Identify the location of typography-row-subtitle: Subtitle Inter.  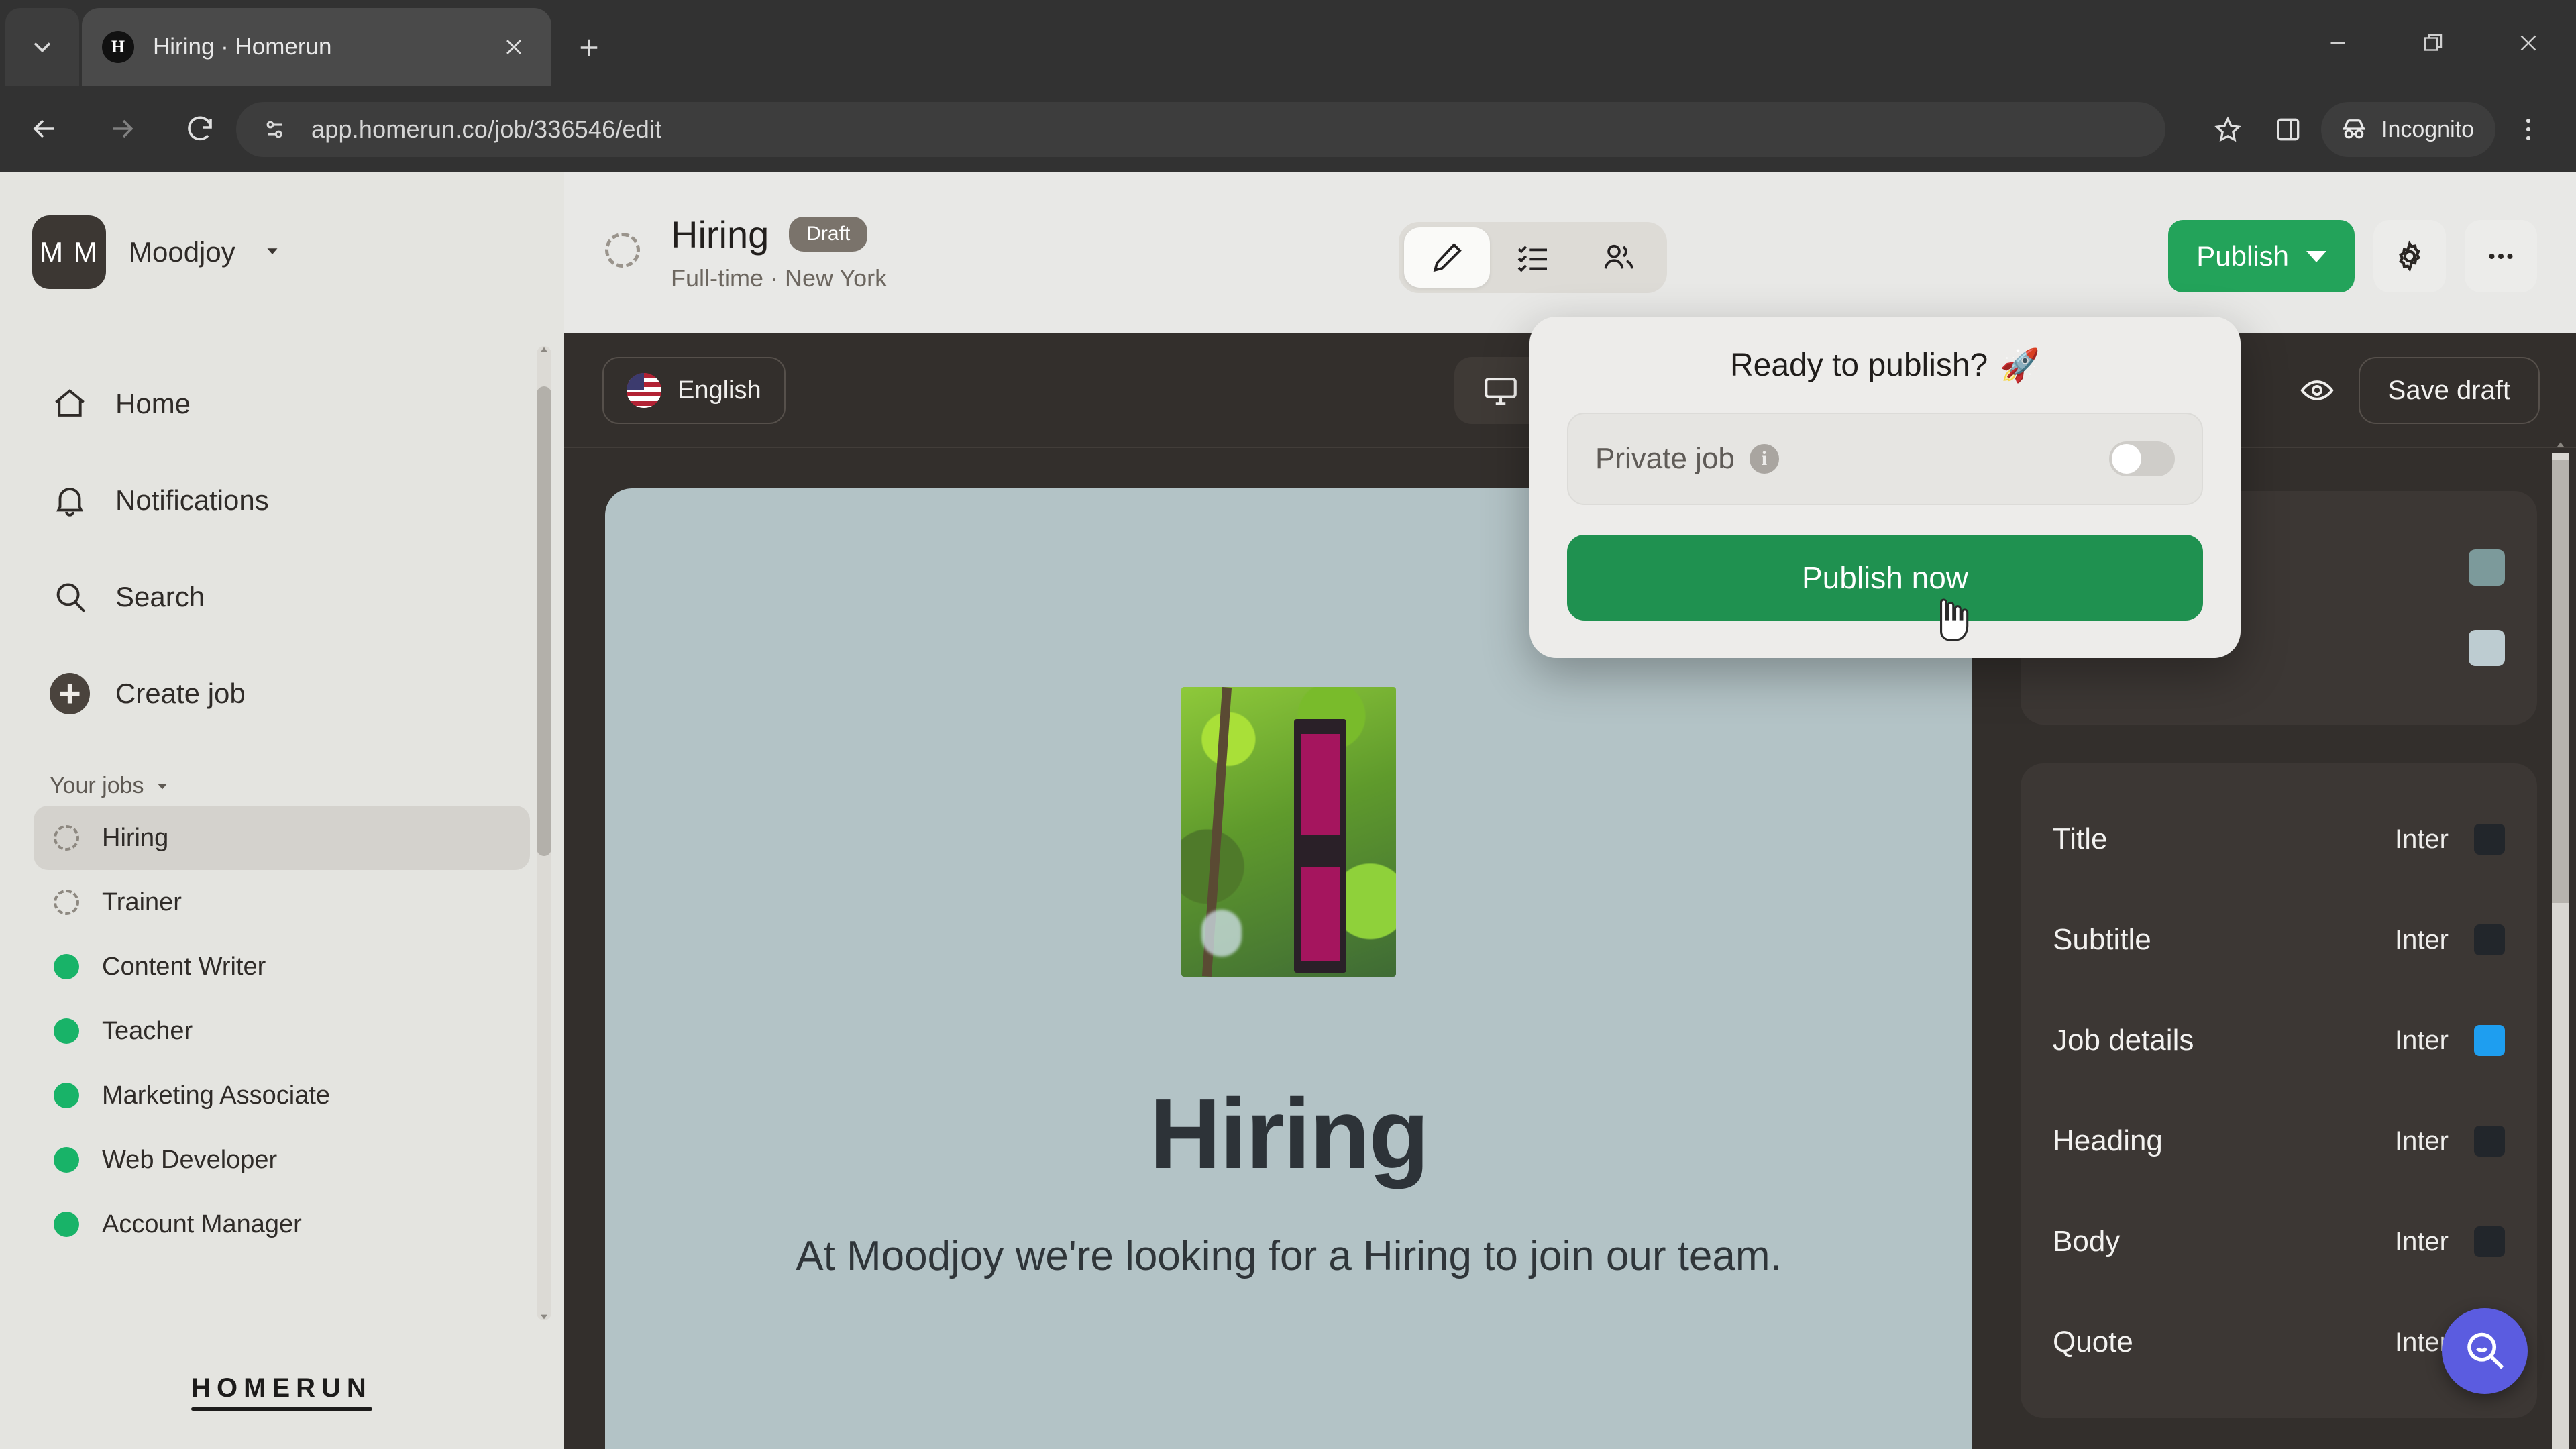
(2279, 940).